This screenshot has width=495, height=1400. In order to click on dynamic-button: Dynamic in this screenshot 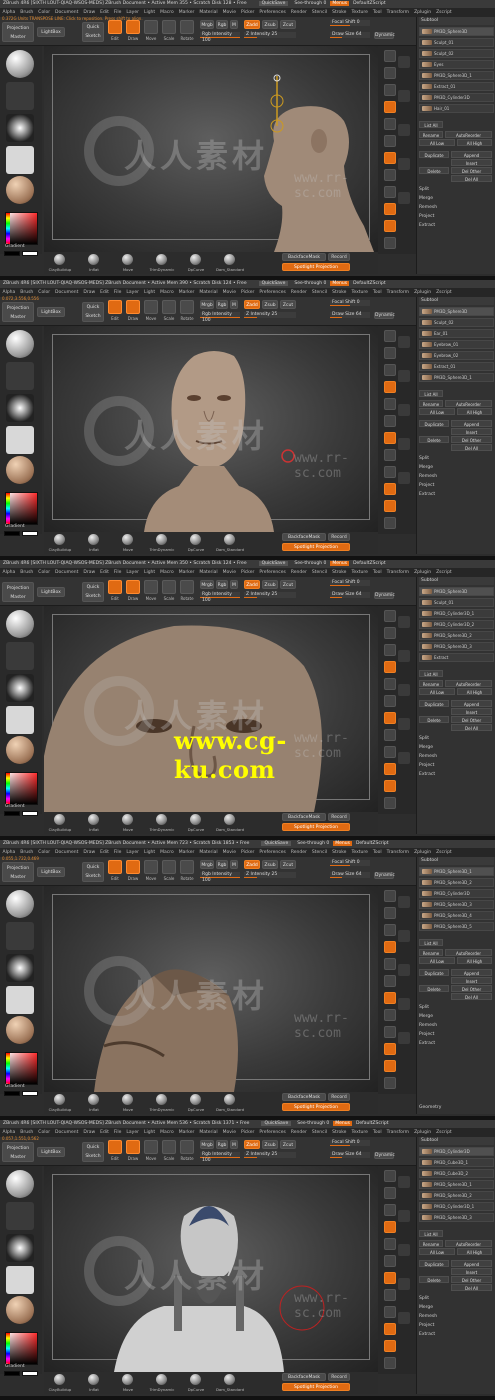, I will do `click(384, 35)`.